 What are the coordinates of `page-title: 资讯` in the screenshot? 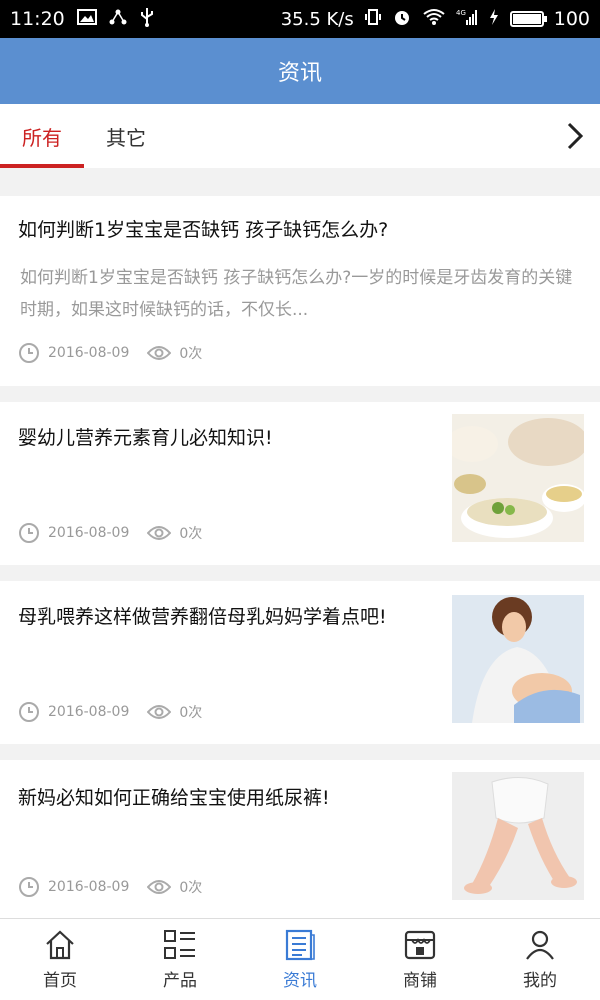 It's located at (299, 73).